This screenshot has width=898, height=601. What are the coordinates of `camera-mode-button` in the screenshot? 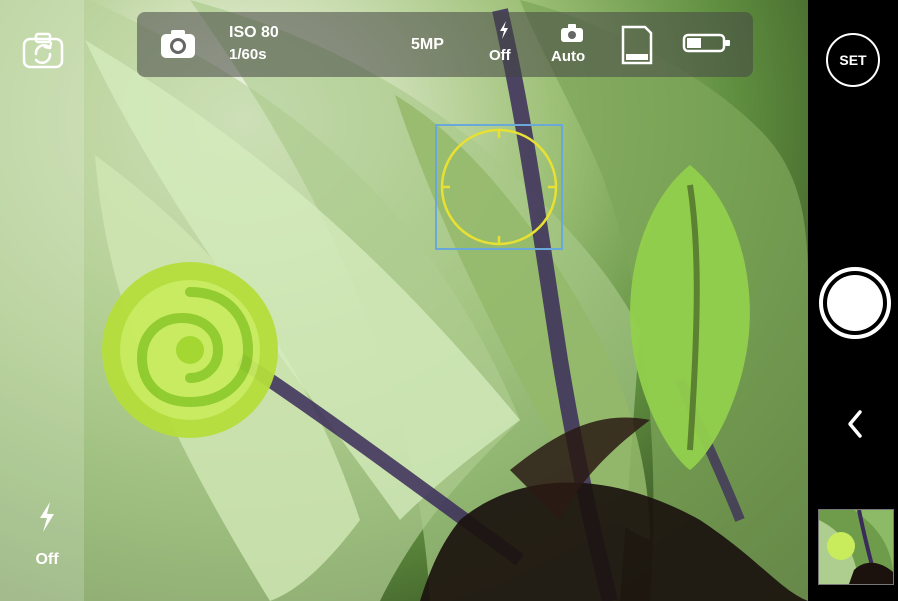 It's located at (178, 44).